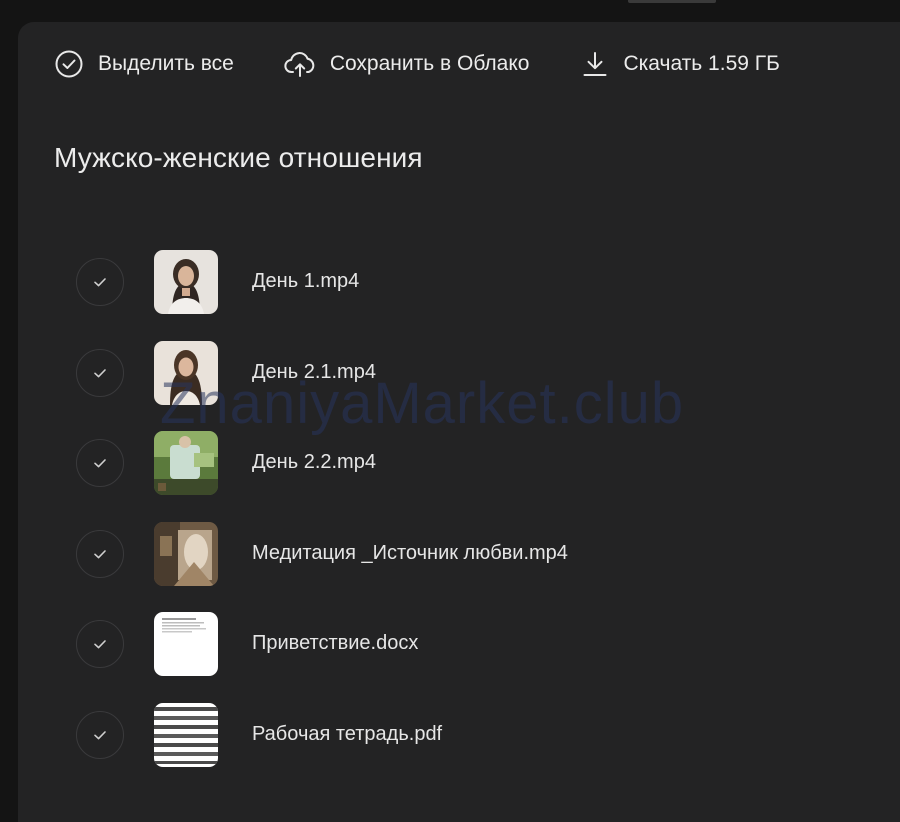  Describe the element at coordinates (595, 64) in the screenshot. I see `download-icon` at that location.